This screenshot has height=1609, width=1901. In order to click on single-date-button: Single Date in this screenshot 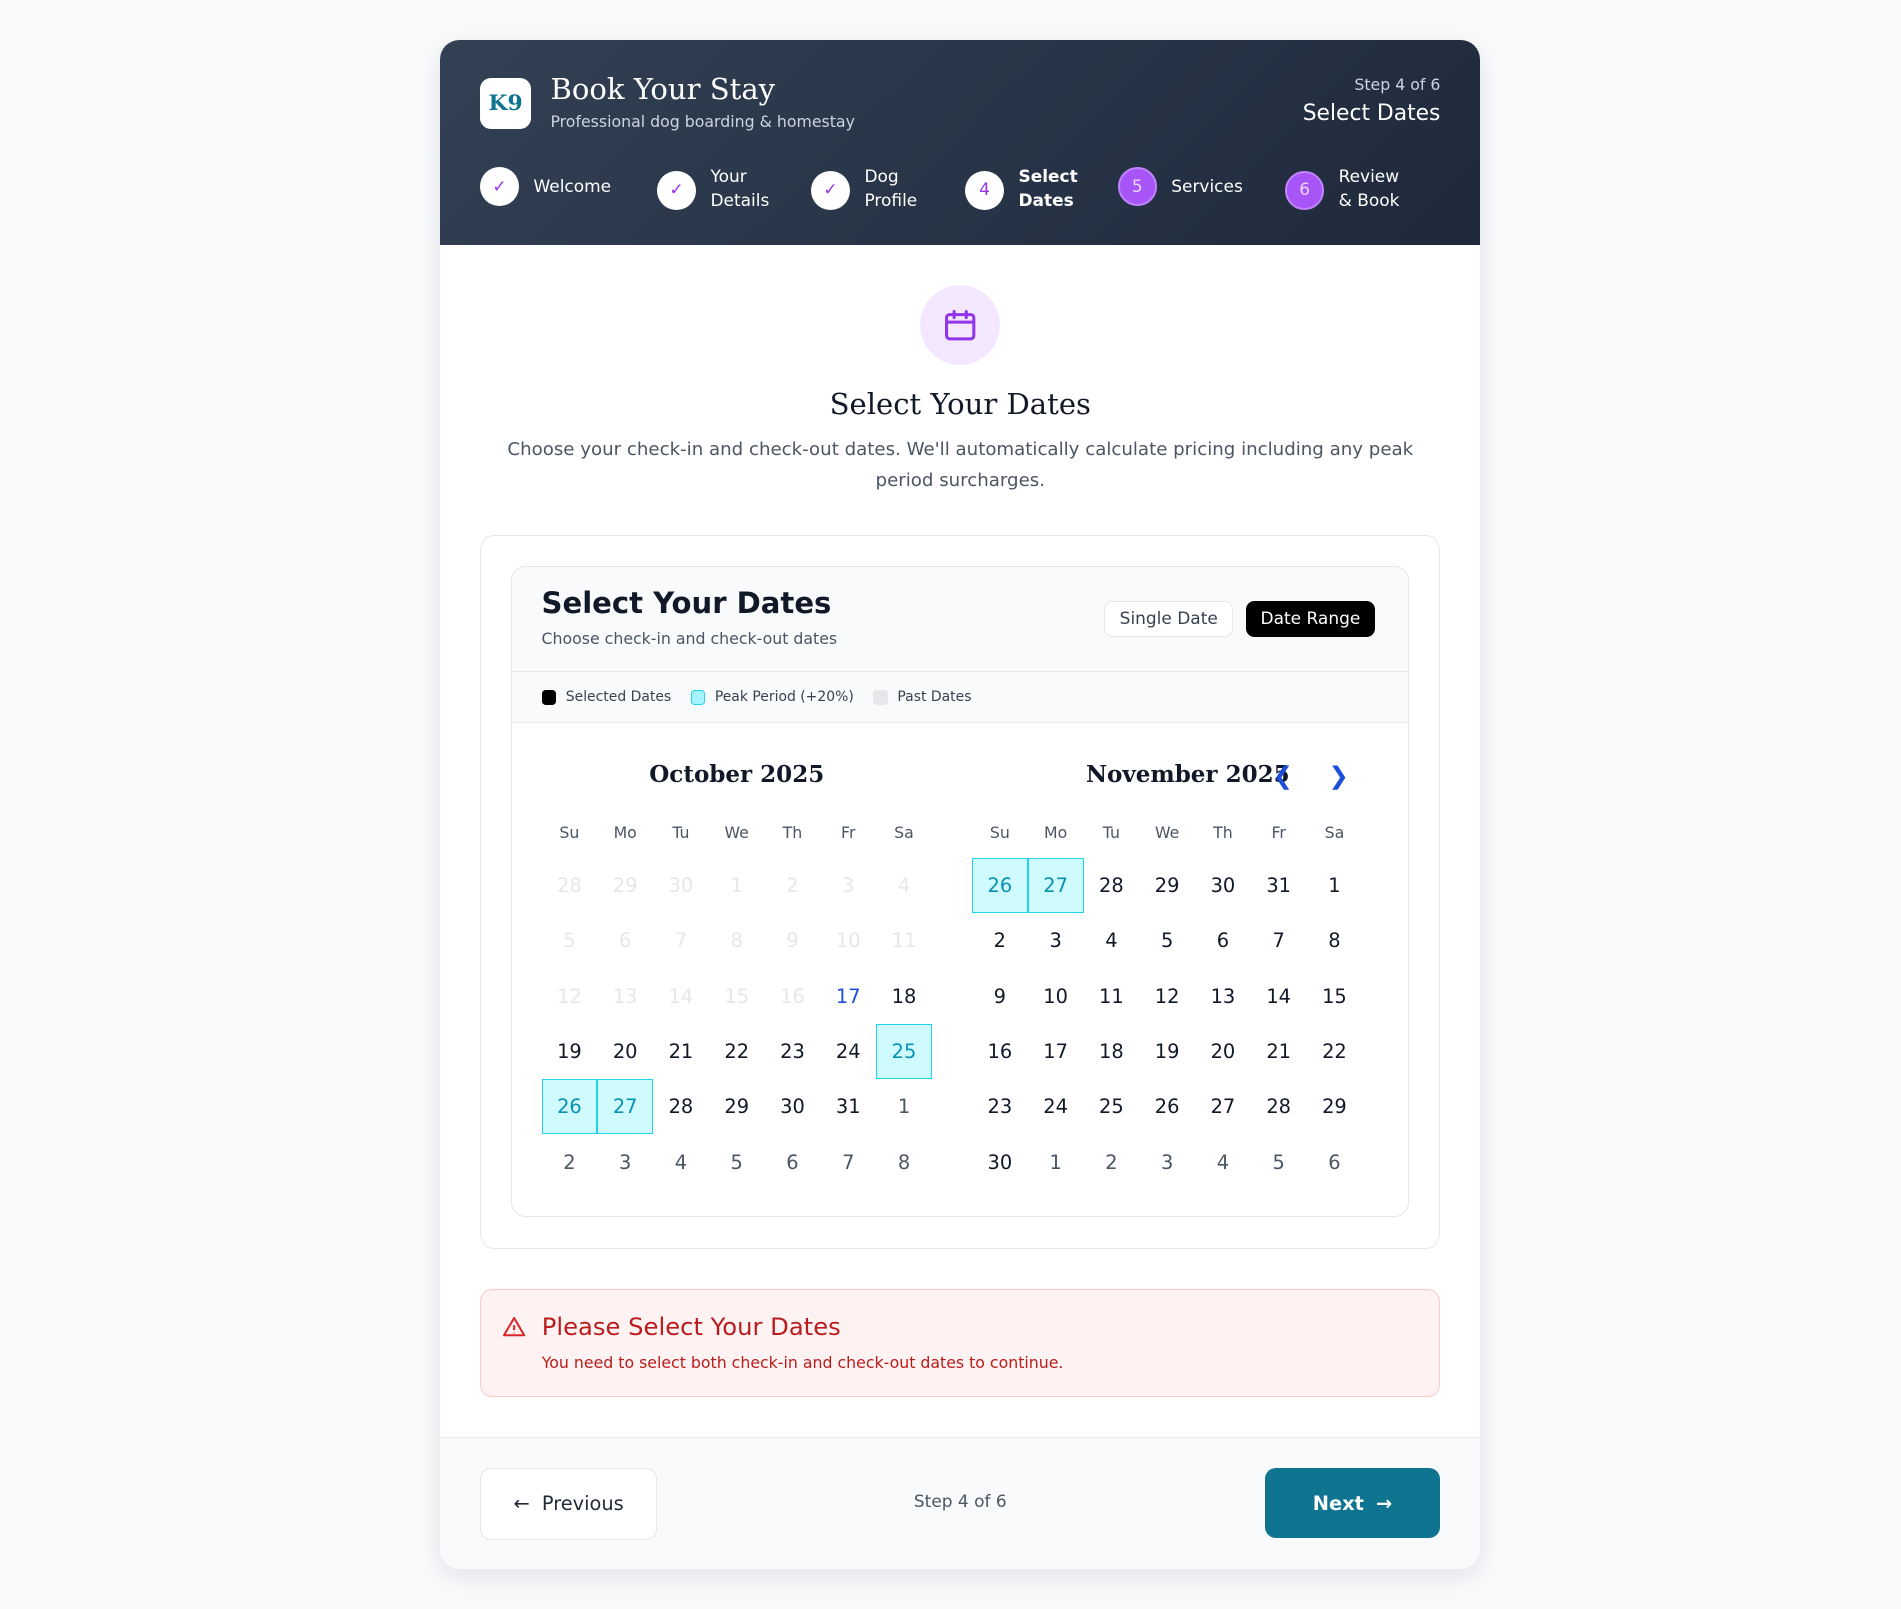, I will do `click(1169, 619)`.